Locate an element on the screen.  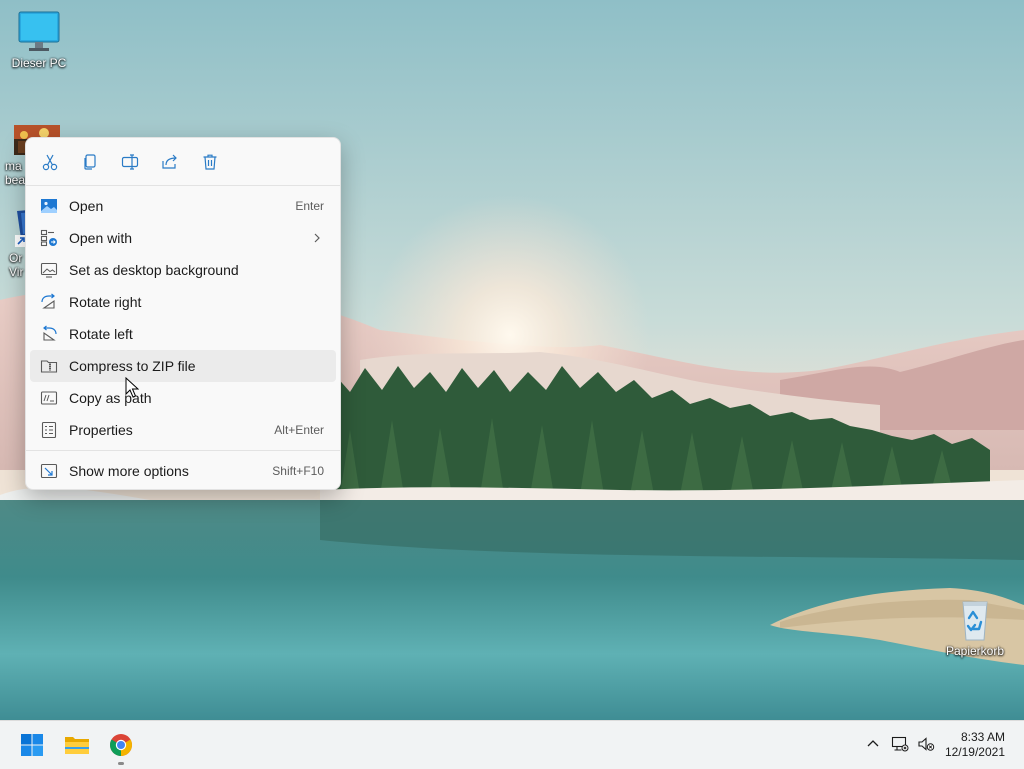
clock: 8:33 AM 12/19/2021 is located at coordinates (975, 745).